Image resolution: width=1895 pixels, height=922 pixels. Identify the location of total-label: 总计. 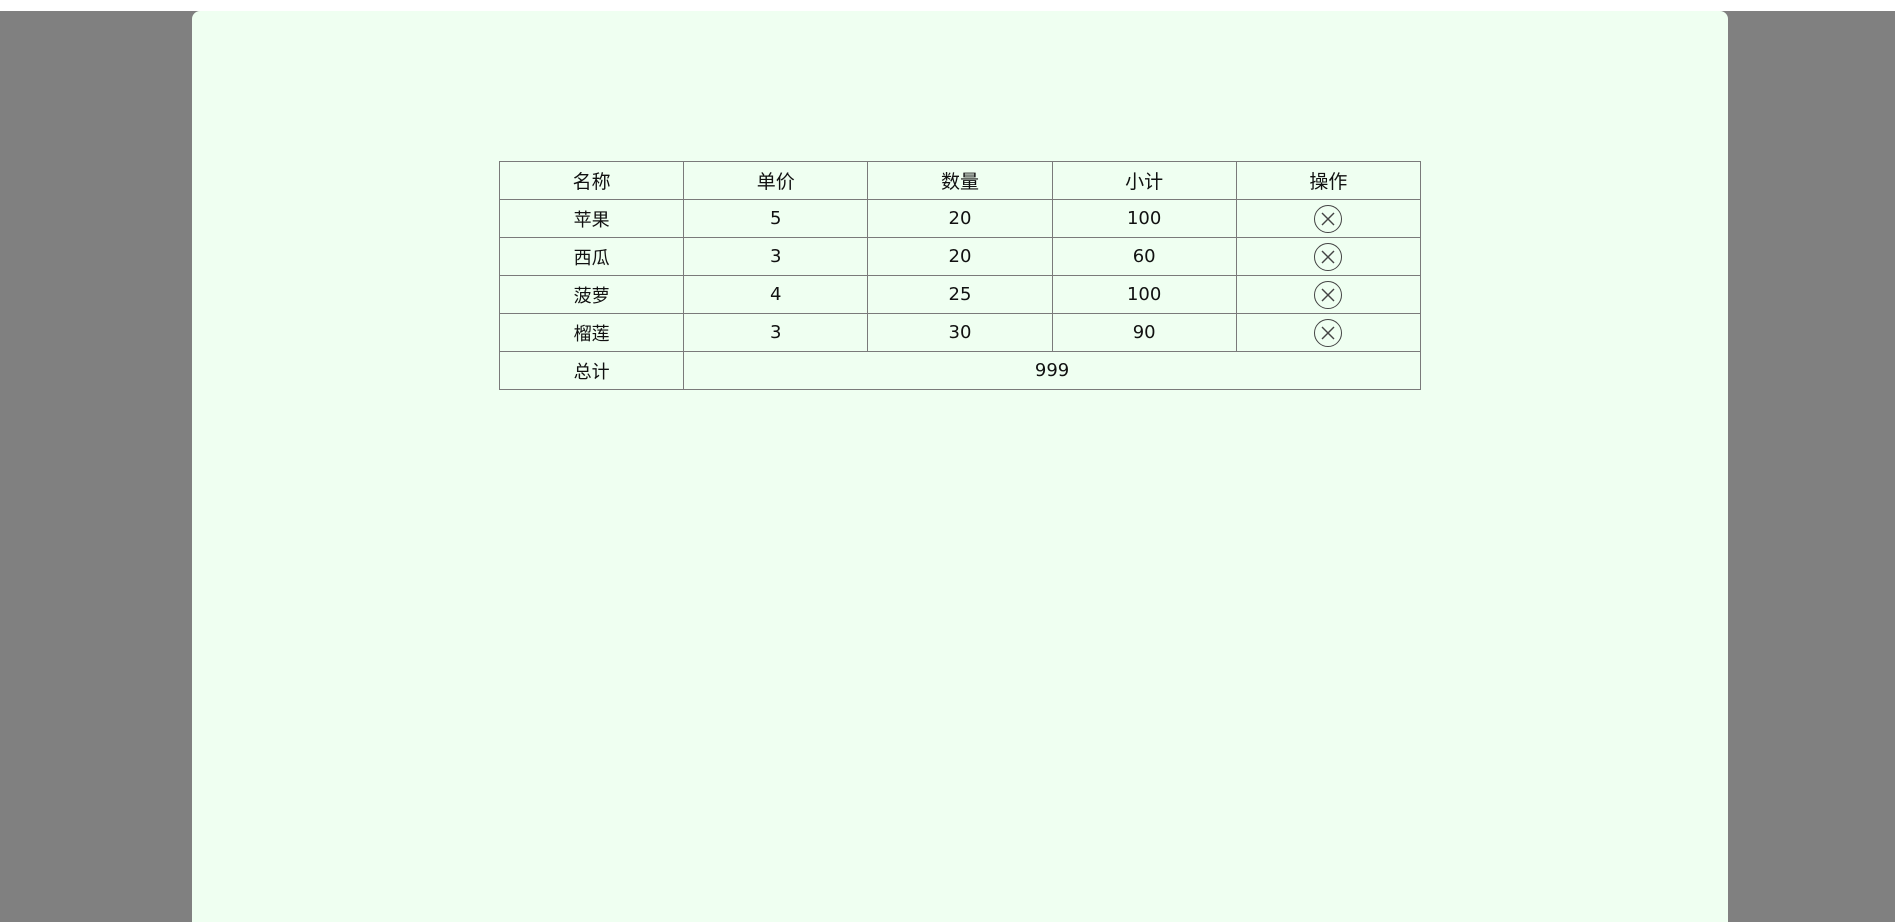
(591, 370).